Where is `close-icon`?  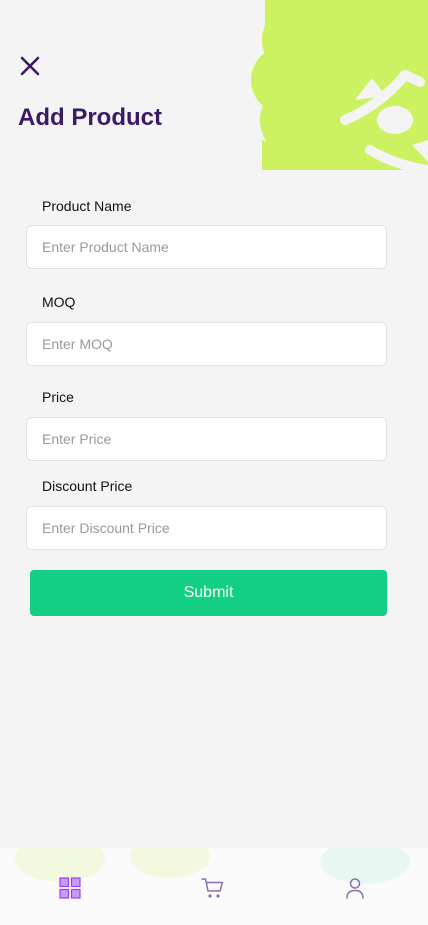
close-icon is located at coordinates (30, 66).